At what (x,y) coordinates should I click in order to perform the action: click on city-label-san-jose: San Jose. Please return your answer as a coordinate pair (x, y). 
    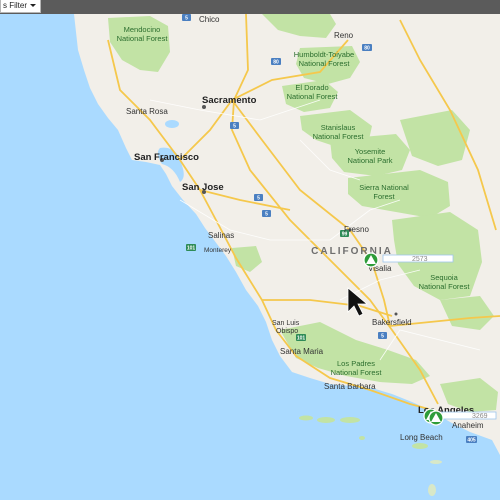
    Looking at the image, I should click on (203, 187).